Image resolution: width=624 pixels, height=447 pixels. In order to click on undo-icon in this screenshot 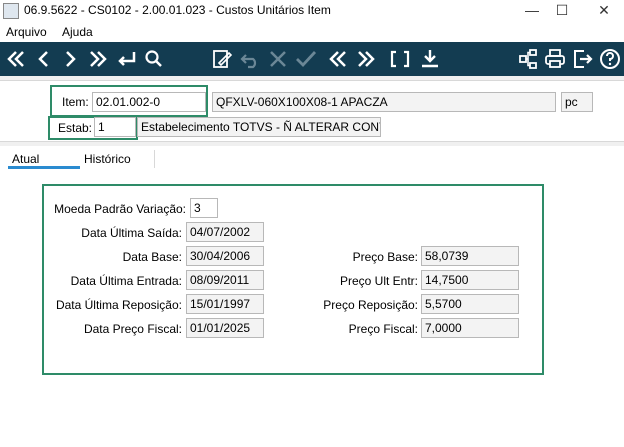, I will do `click(248, 61)`.